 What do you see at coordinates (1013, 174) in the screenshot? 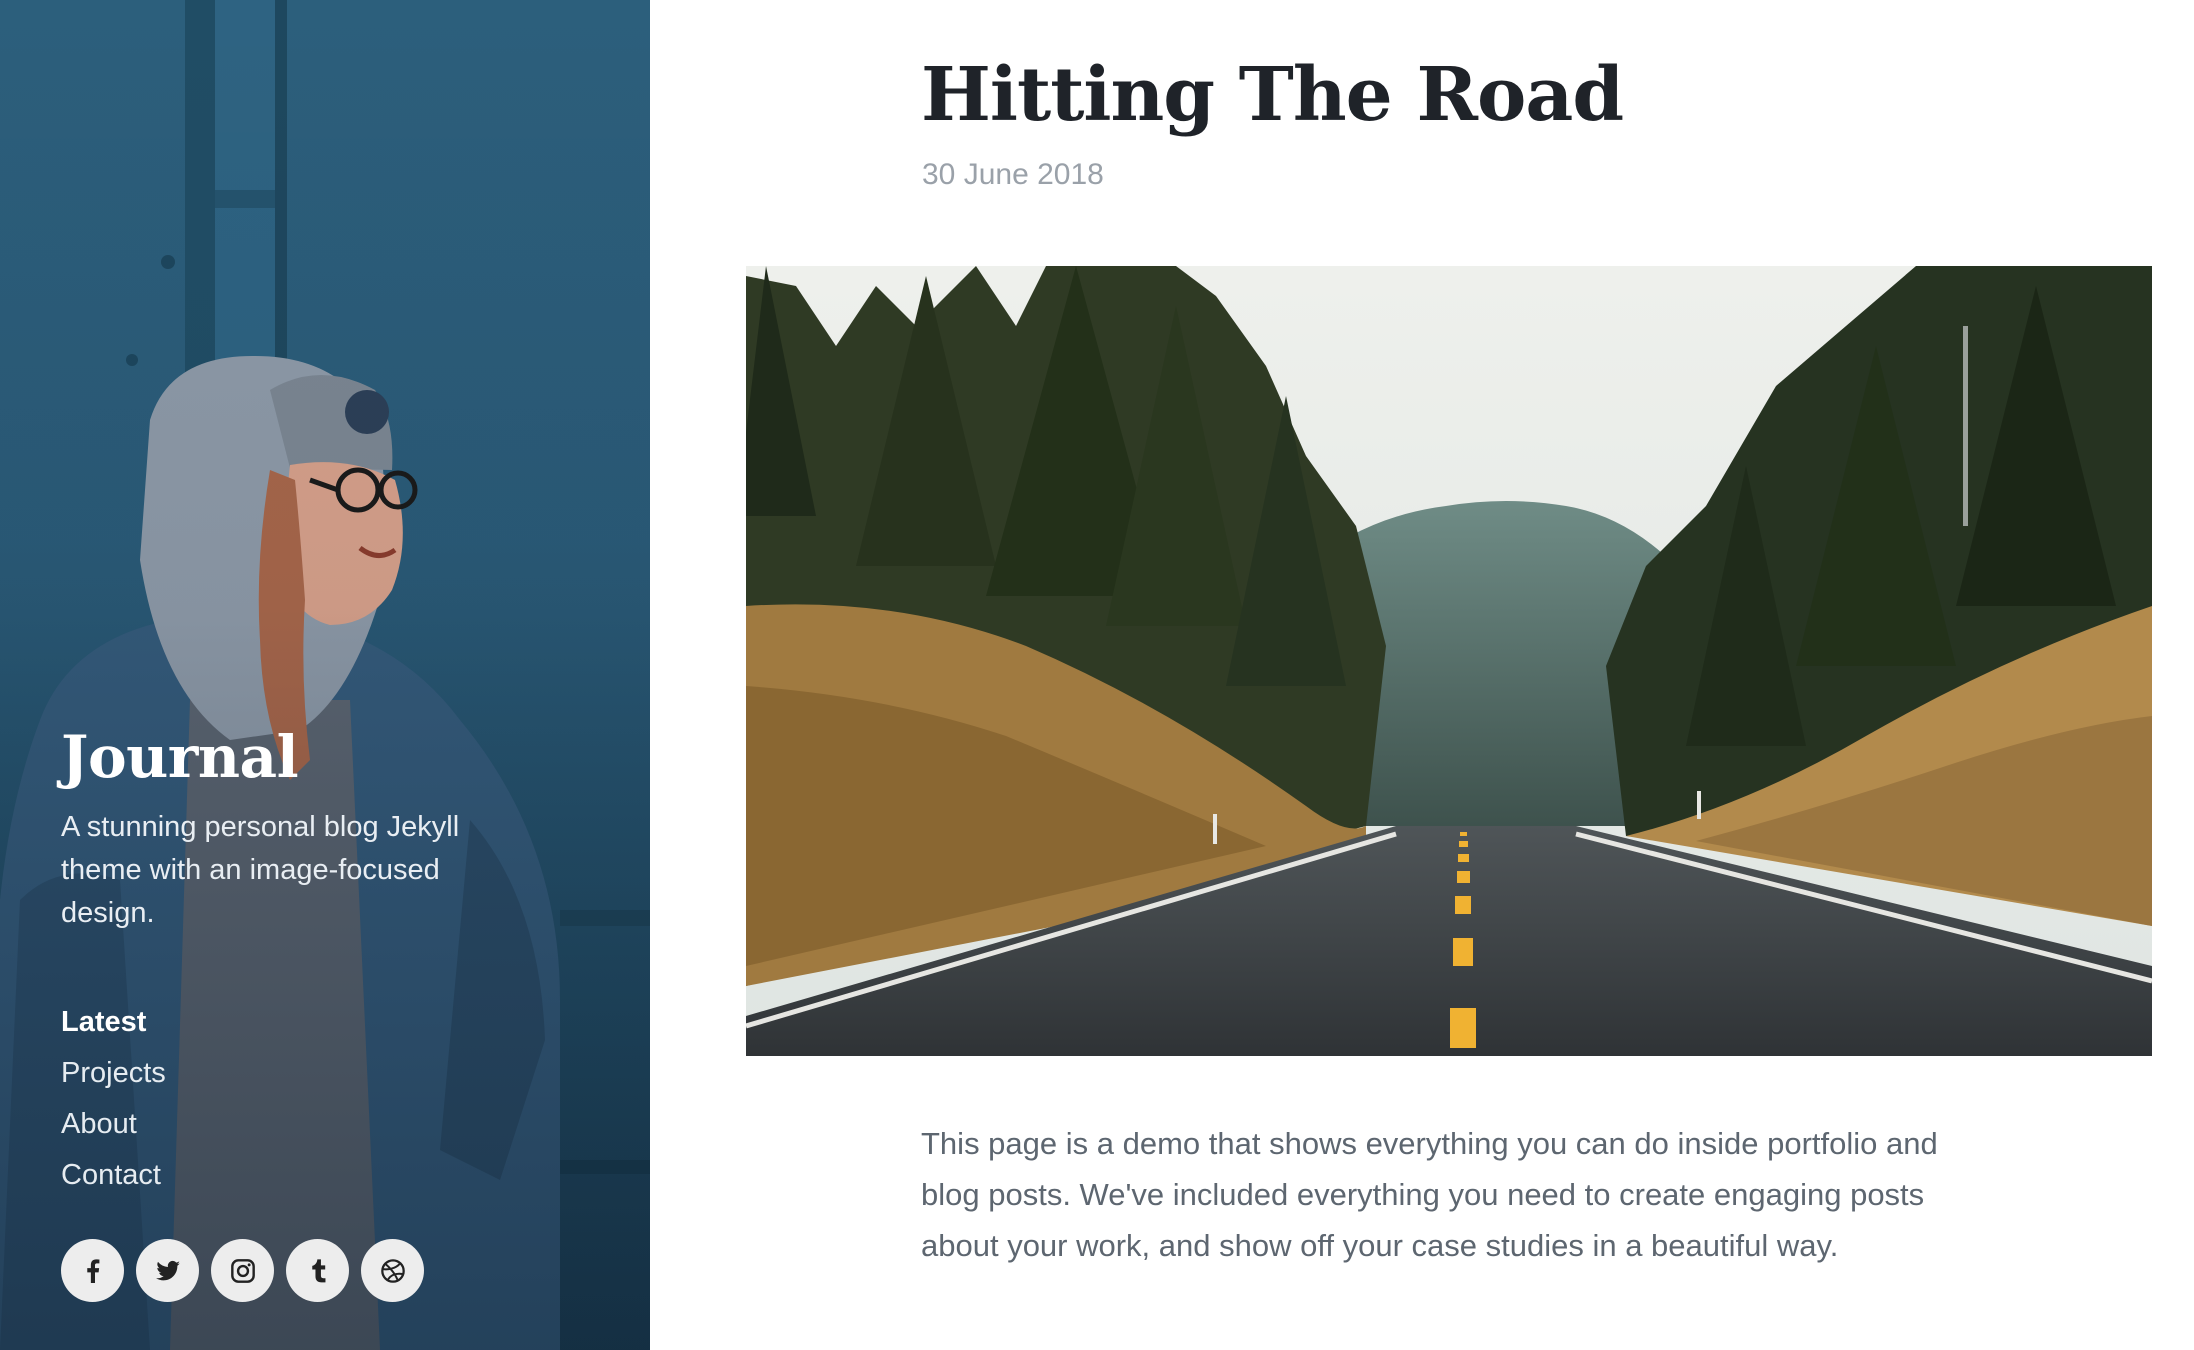
I see `post-date: 30 June 2018` at bounding box center [1013, 174].